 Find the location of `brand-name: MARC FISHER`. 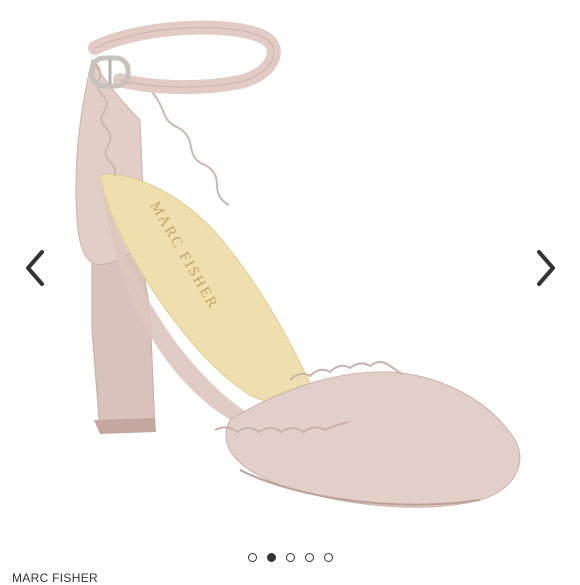

brand-name: MARC FISHER is located at coordinates (55, 578).